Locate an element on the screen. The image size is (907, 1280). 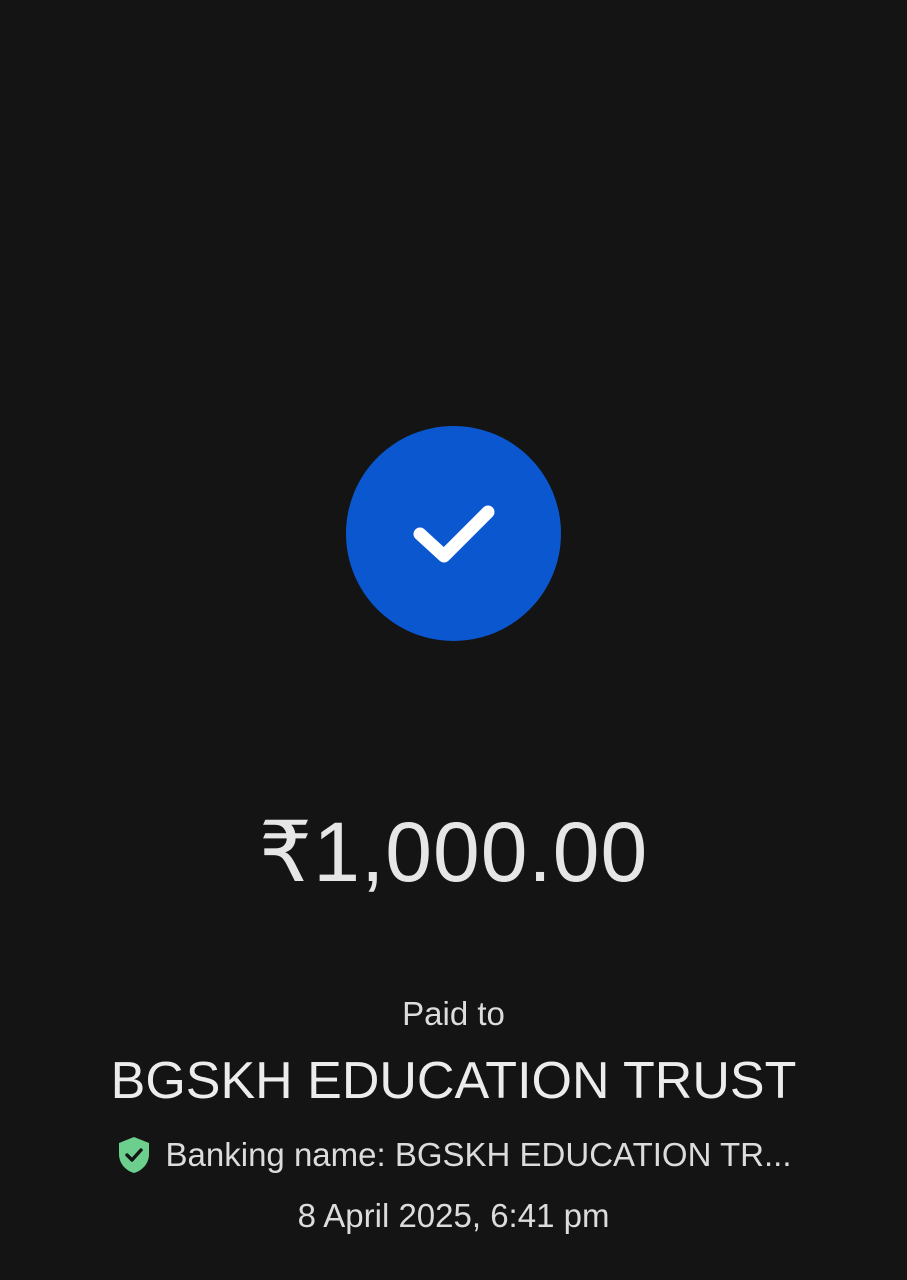
paid-to-label: Paid to is located at coordinates (453, 1013).